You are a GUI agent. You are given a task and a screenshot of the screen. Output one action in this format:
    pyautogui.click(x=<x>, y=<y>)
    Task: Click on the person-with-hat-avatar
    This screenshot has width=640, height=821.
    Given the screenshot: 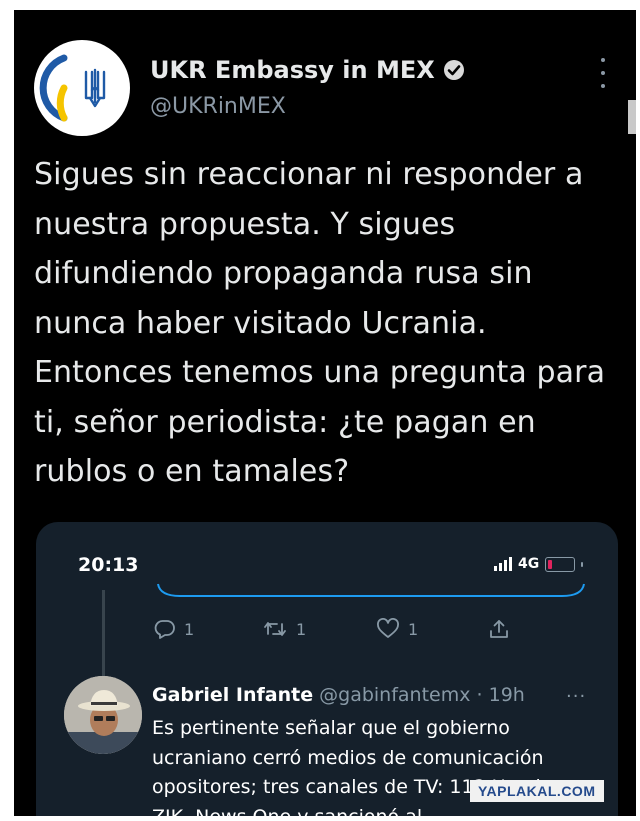 What is the action you would take?
    pyautogui.click(x=103, y=715)
    